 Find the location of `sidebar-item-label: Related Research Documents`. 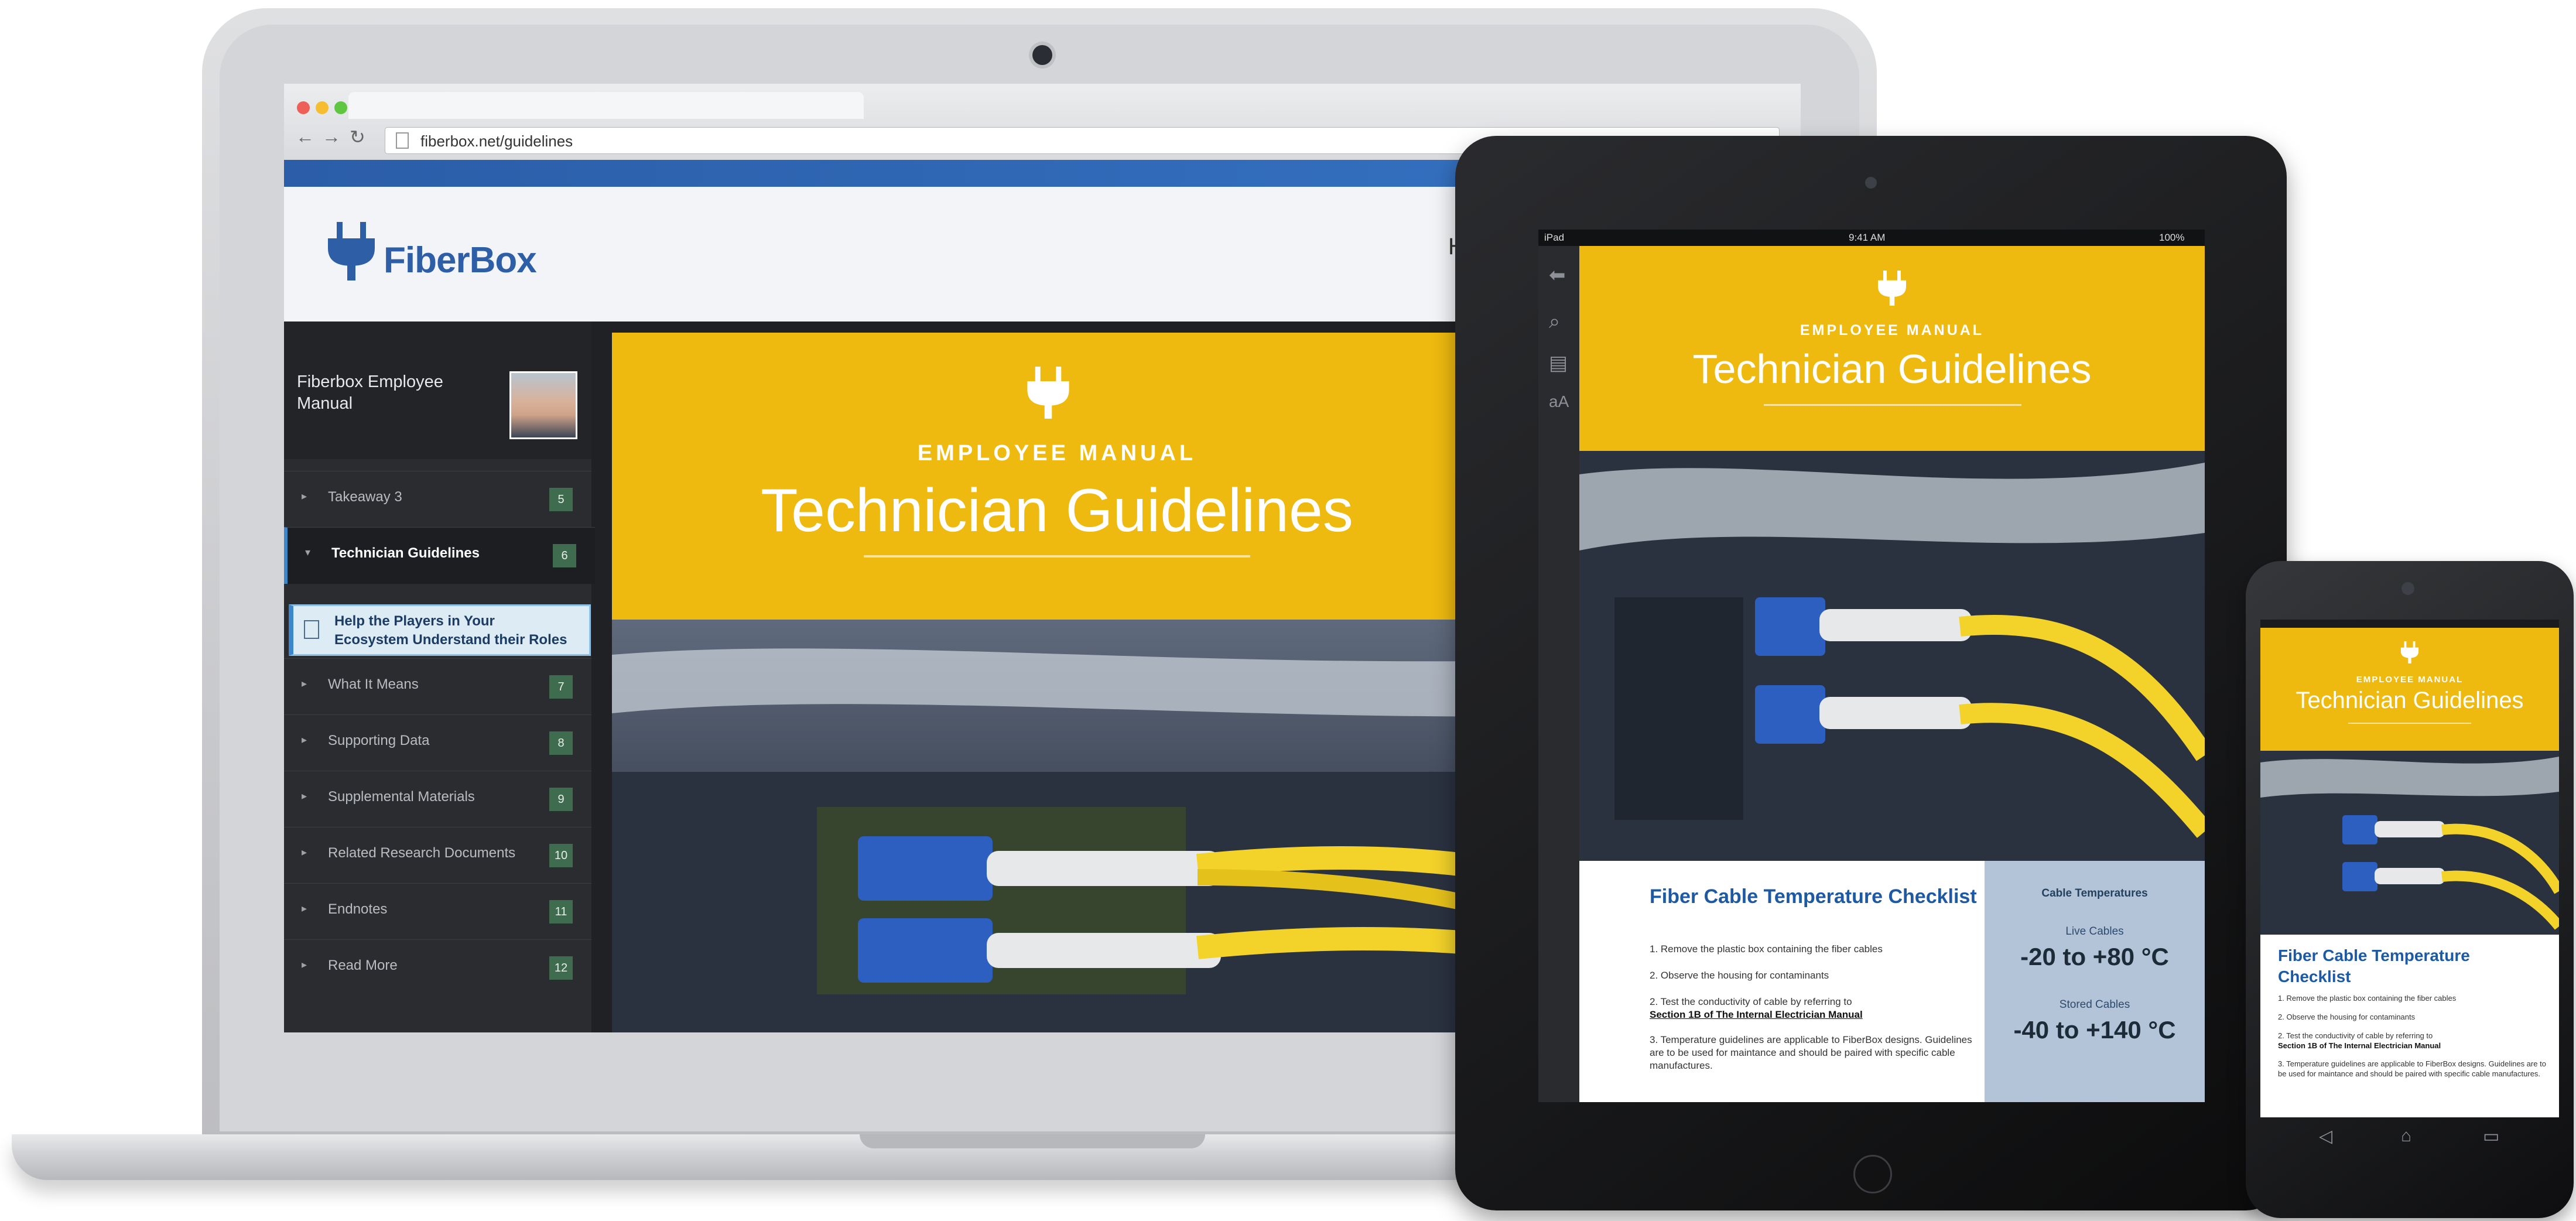

sidebar-item-label: Related Research Documents is located at coordinates (422, 853).